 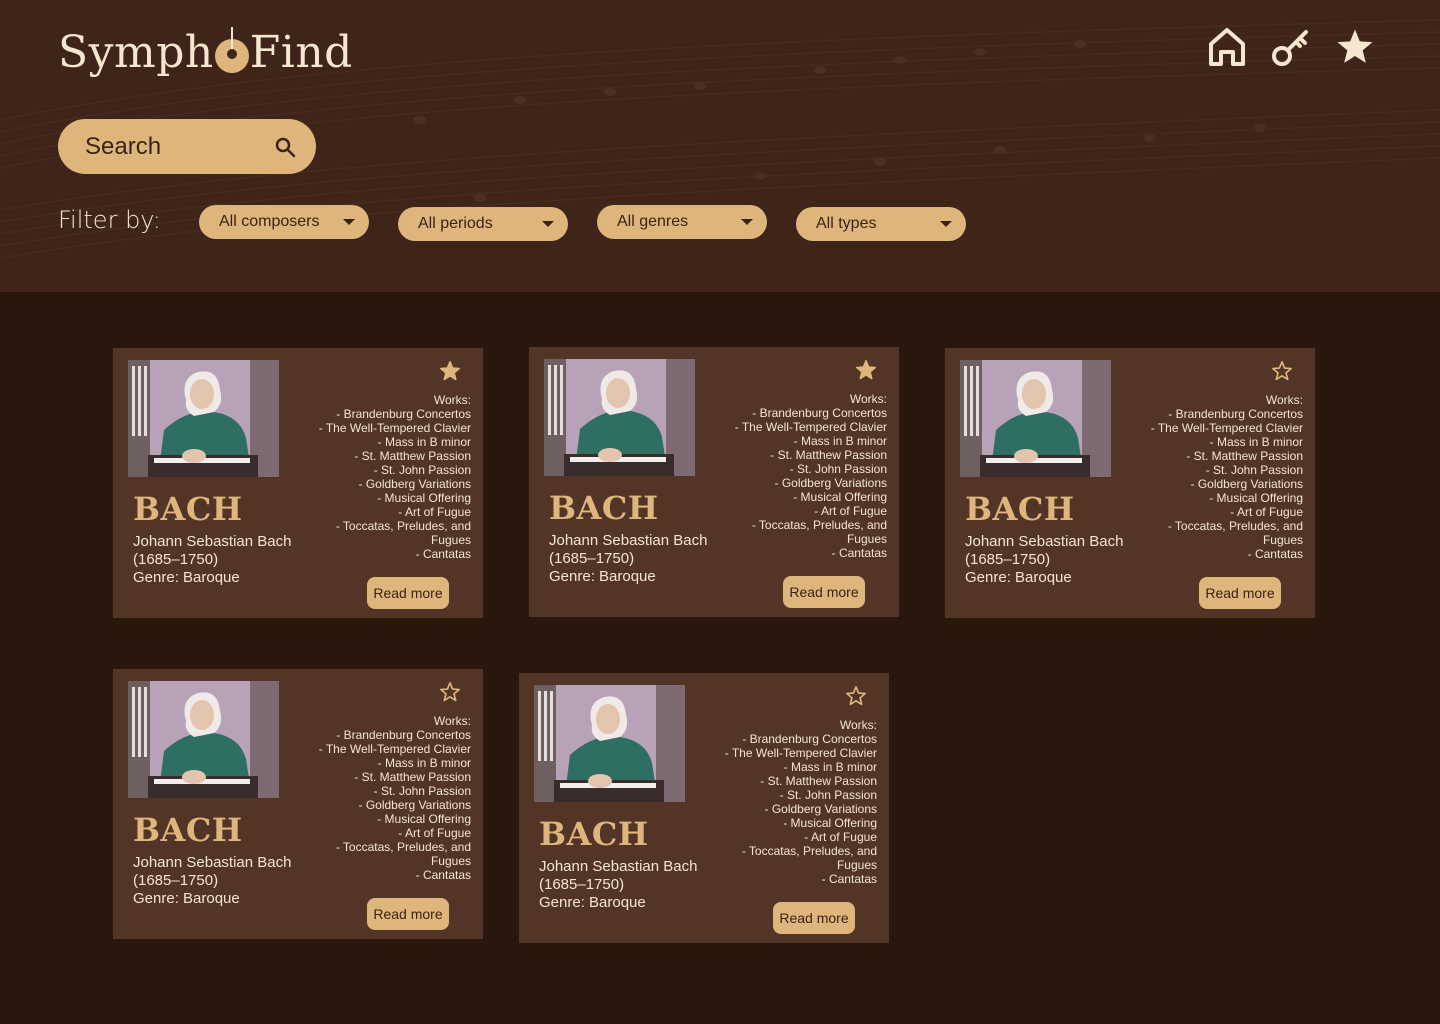 I want to click on genre-filter-dropdown: All genres, so click(x=682, y=222).